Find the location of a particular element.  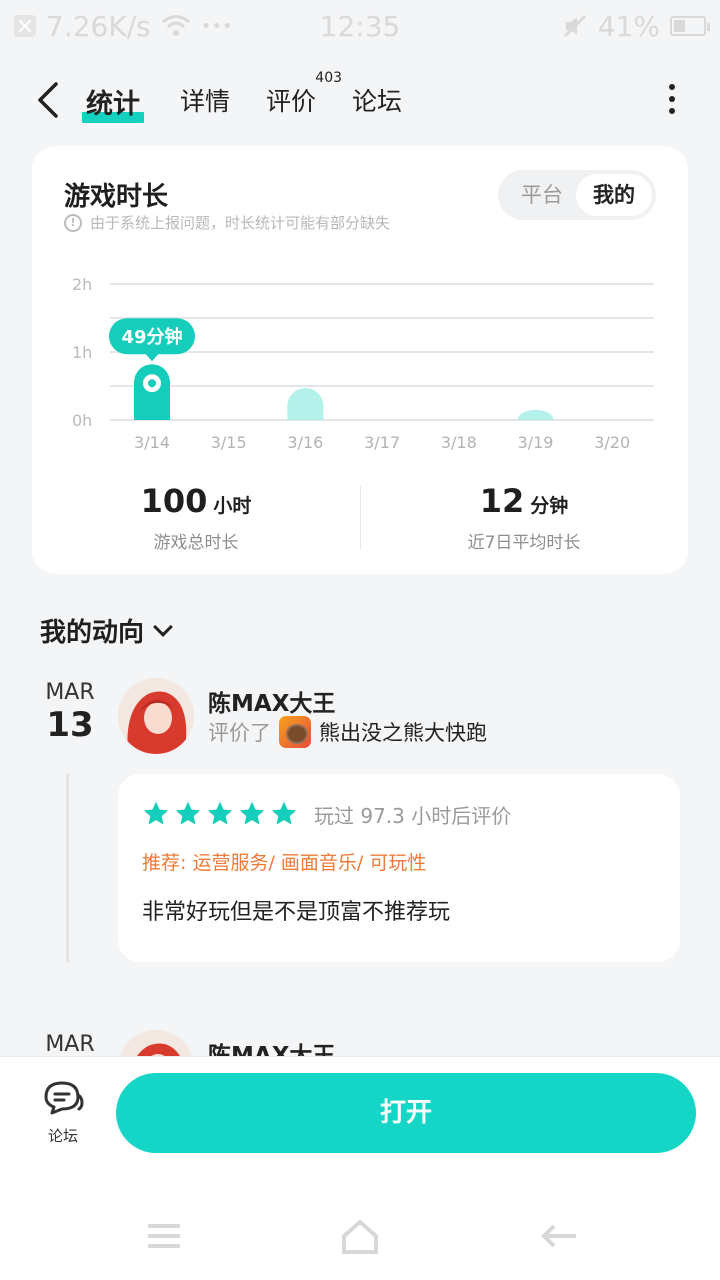

average-label: 近7日平均时长 is located at coordinates (524, 543).